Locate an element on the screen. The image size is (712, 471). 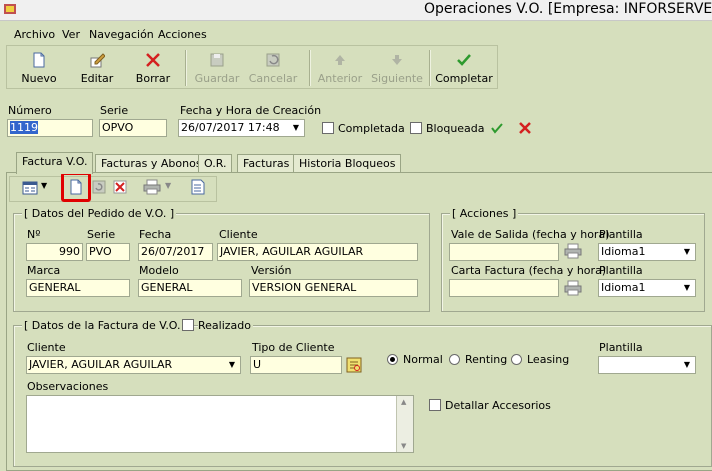
serie-label: Serie is located at coordinates (114, 110).